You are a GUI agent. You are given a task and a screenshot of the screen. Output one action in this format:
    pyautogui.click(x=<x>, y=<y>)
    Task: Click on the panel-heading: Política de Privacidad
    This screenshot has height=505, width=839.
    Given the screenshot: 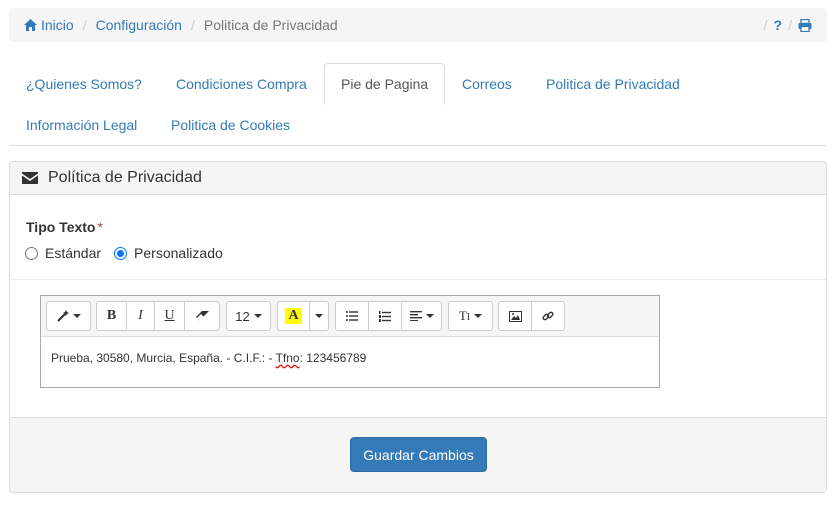 What is the action you would take?
    pyautogui.click(x=418, y=178)
    